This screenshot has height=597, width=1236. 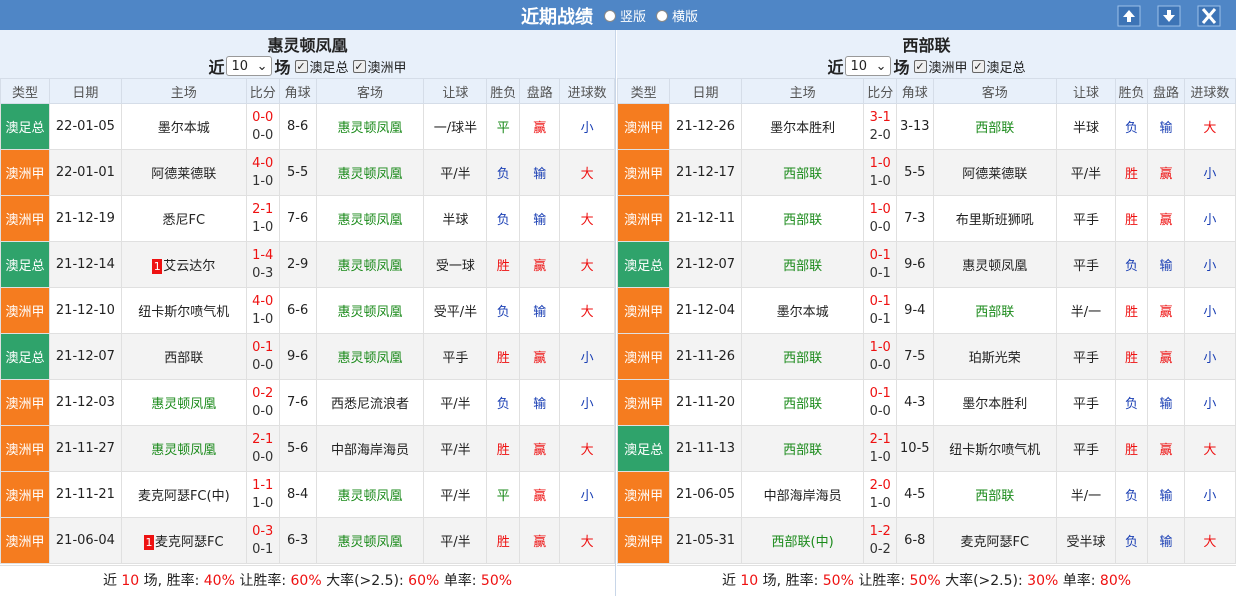 What do you see at coordinates (1169, 16) in the screenshot?
I see `scroll-down-button` at bounding box center [1169, 16].